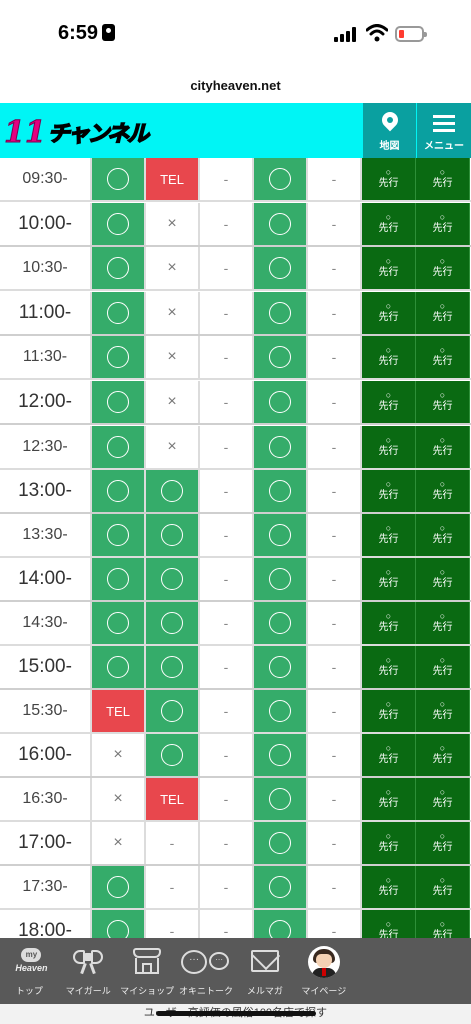  What do you see at coordinates (206, 971) in the screenshot?
I see `tab-okini-talk: ··· ··· オキニトーク` at bounding box center [206, 971].